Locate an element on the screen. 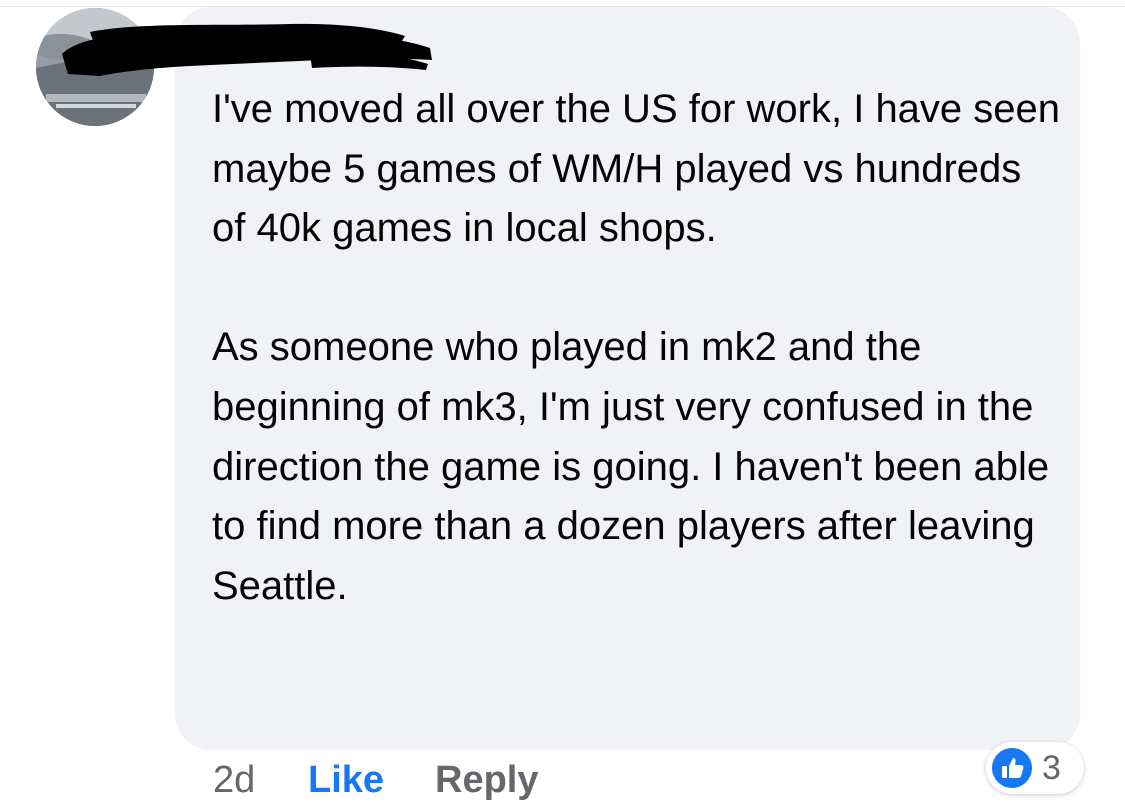 The image size is (1125, 802). avatar is located at coordinates (95, 67).